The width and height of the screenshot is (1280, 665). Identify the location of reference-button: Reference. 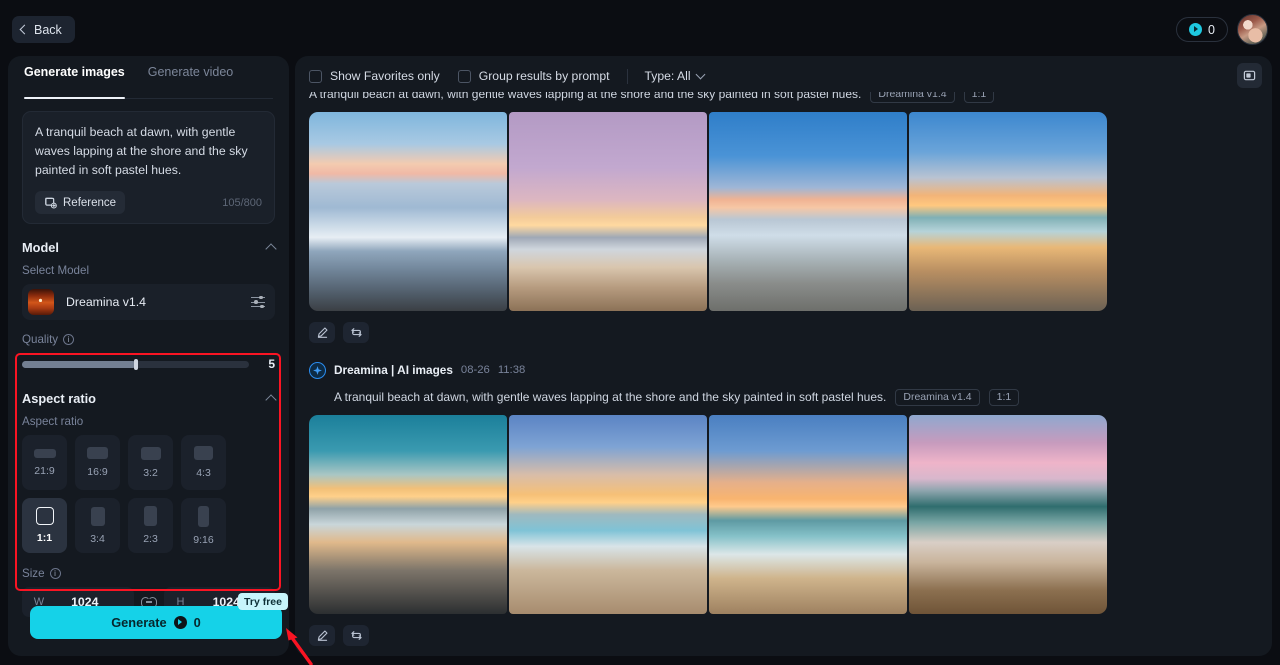
(80, 202).